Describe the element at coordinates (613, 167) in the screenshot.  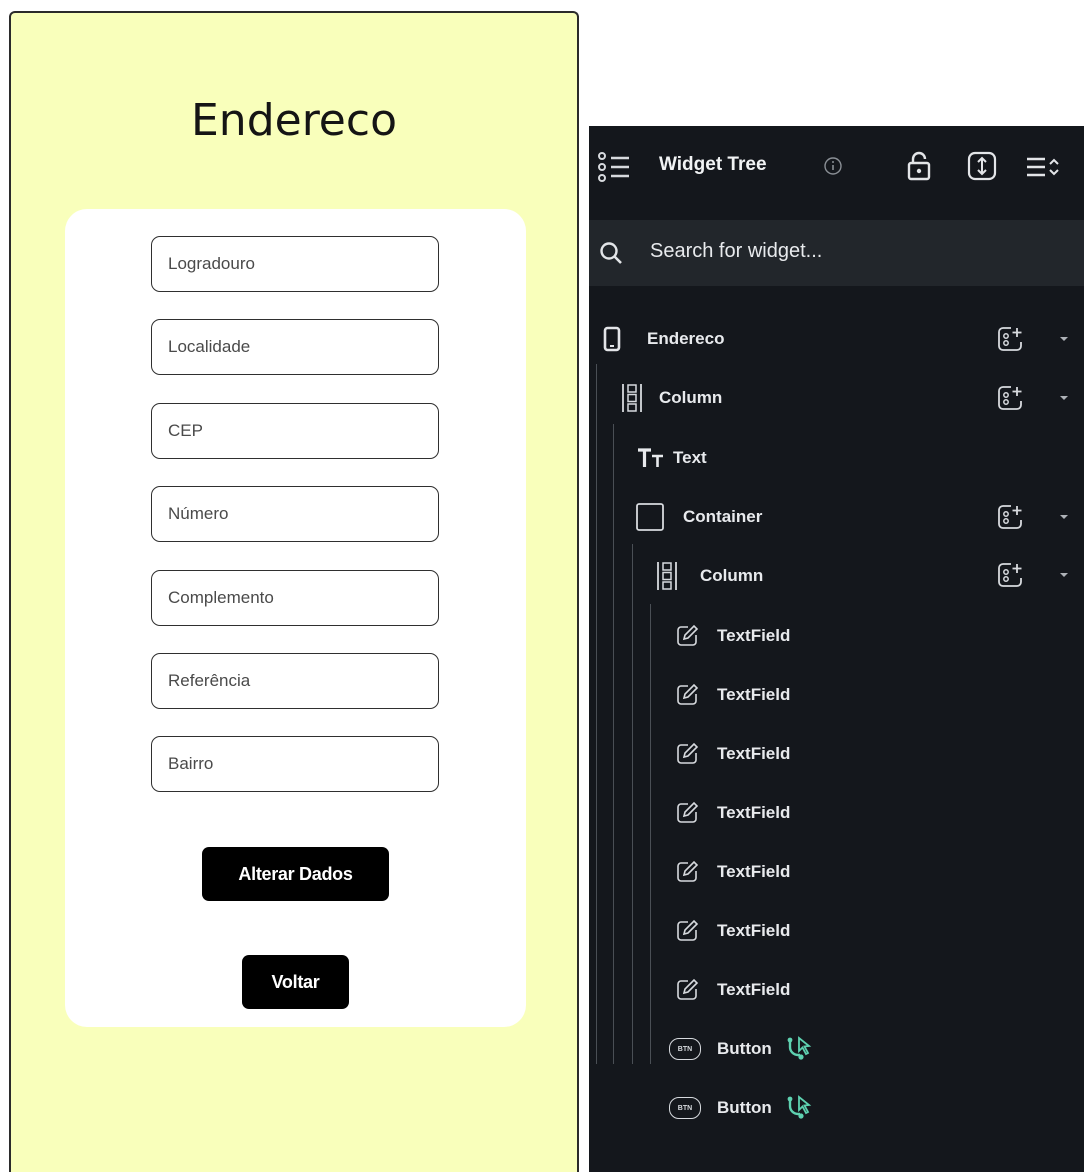
I see `tree-list-icon` at that location.